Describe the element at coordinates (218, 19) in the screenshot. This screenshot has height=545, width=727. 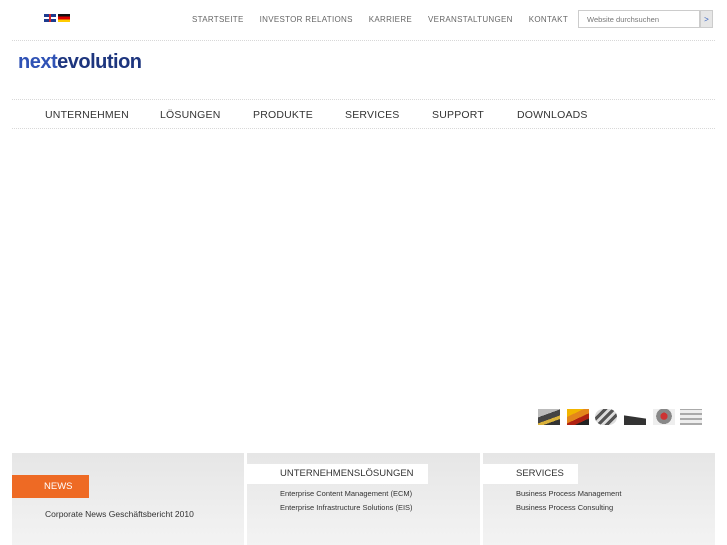
I see `topnav-startseite-link: STARTSEITE` at that location.